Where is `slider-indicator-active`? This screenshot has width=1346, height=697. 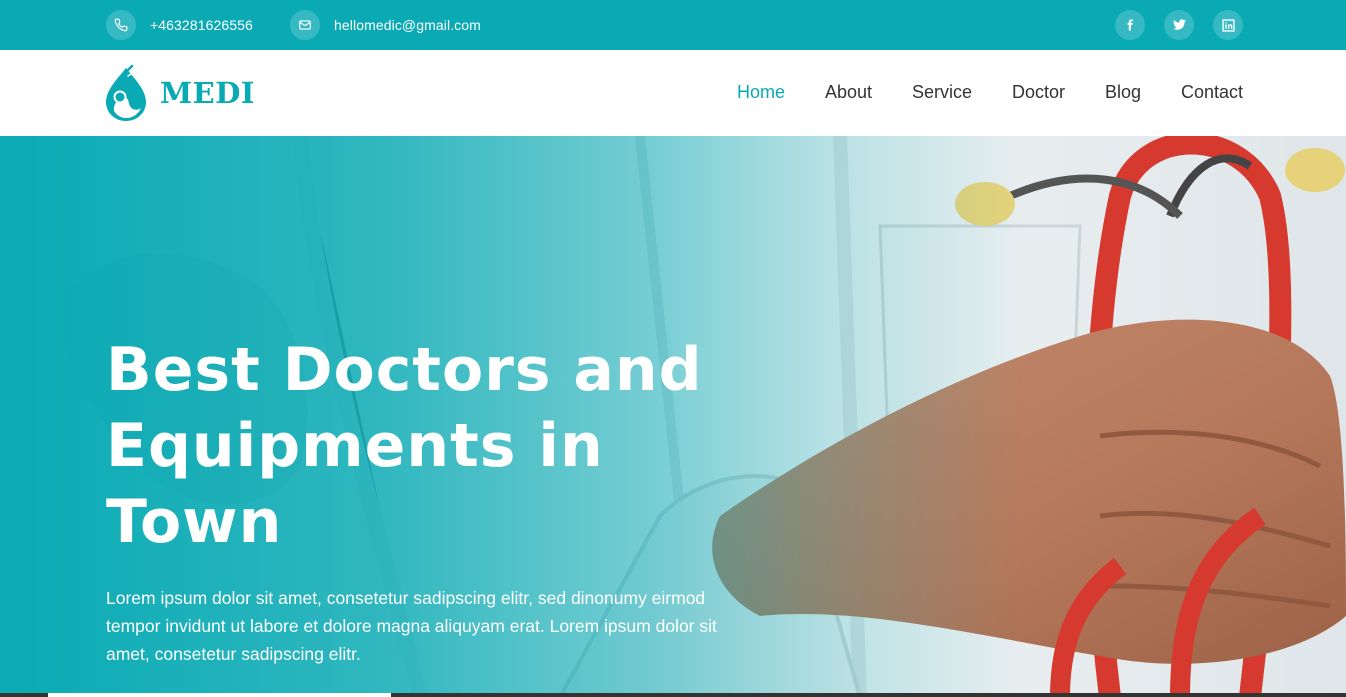 slider-indicator-active is located at coordinates (219, 695).